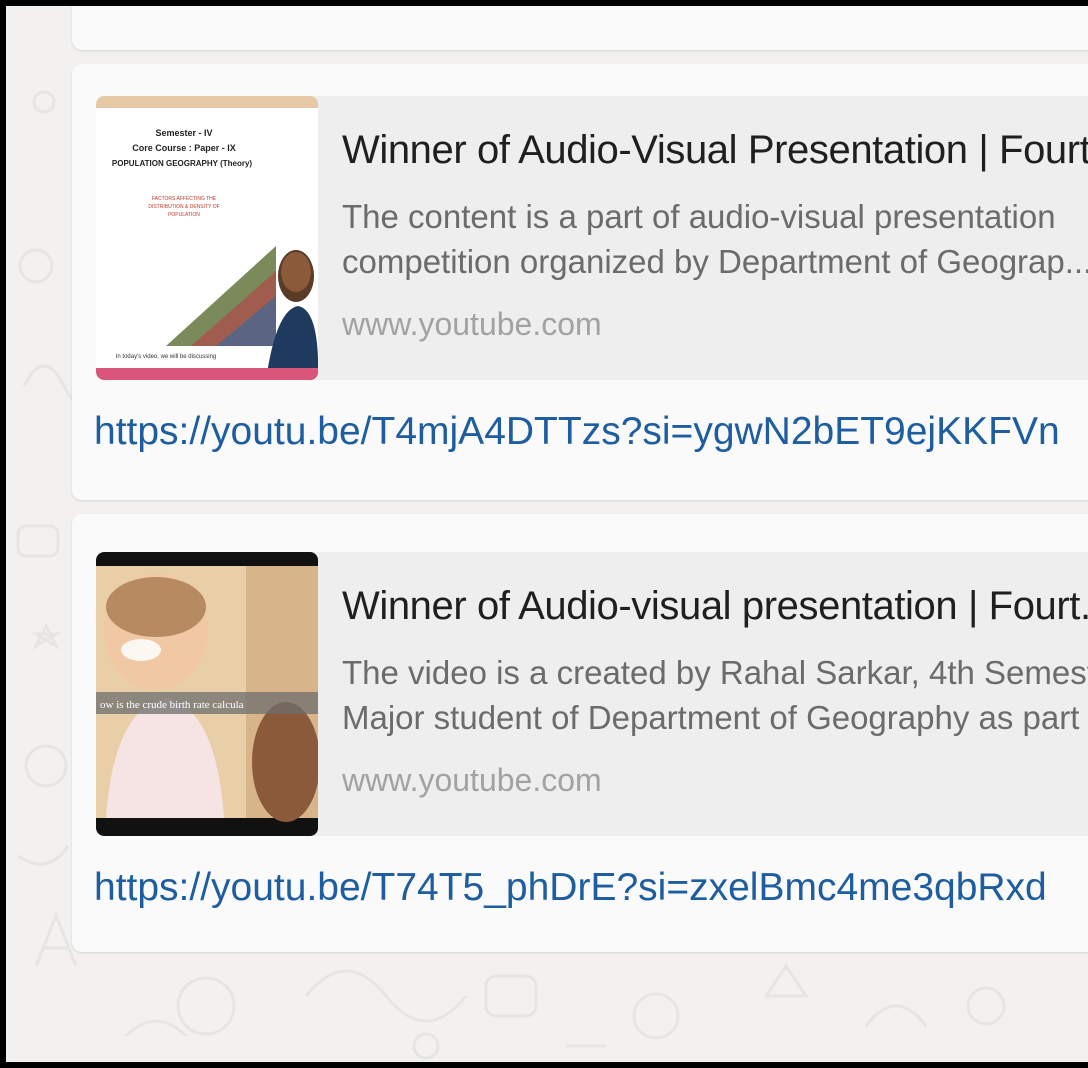  What do you see at coordinates (184, 199) in the screenshot?
I see `thumb-line-4: FACTORS AFFECTING THE` at bounding box center [184, 199].